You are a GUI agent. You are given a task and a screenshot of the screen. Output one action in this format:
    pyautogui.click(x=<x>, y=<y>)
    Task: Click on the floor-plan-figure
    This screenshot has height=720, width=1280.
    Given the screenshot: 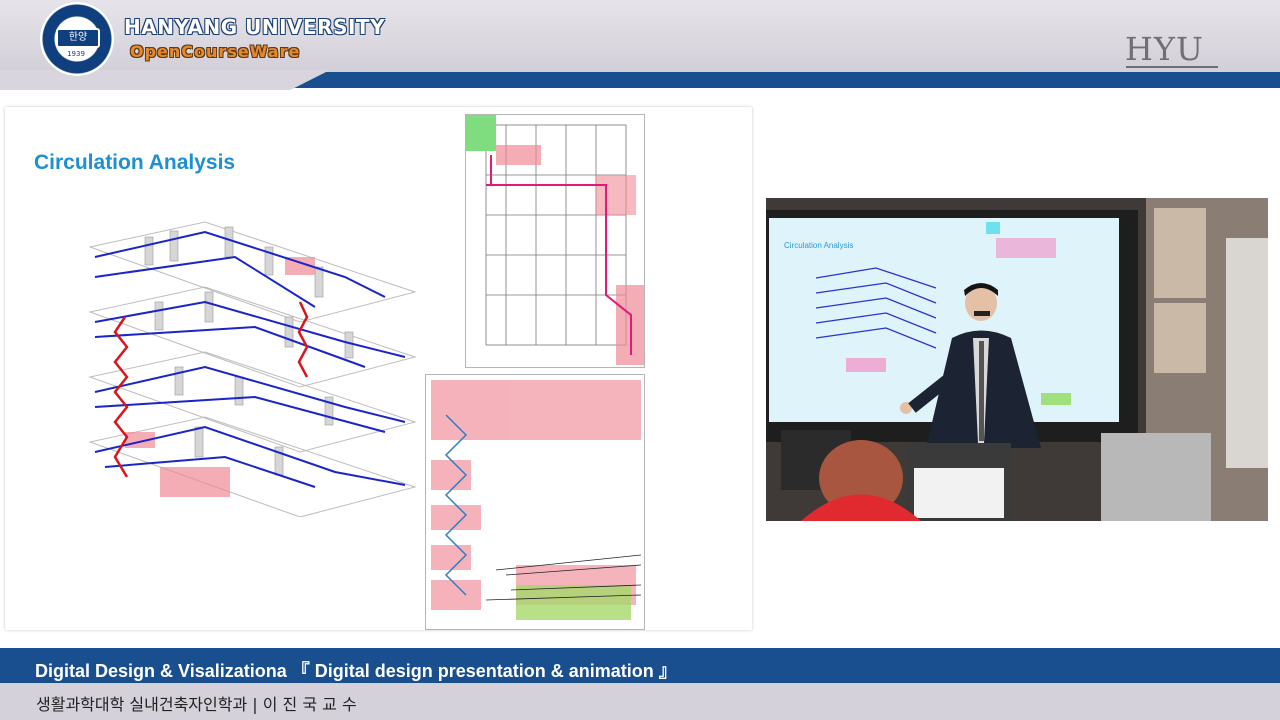 What is the action you would take?
    pyautogui.click(x=555, y=241)
    